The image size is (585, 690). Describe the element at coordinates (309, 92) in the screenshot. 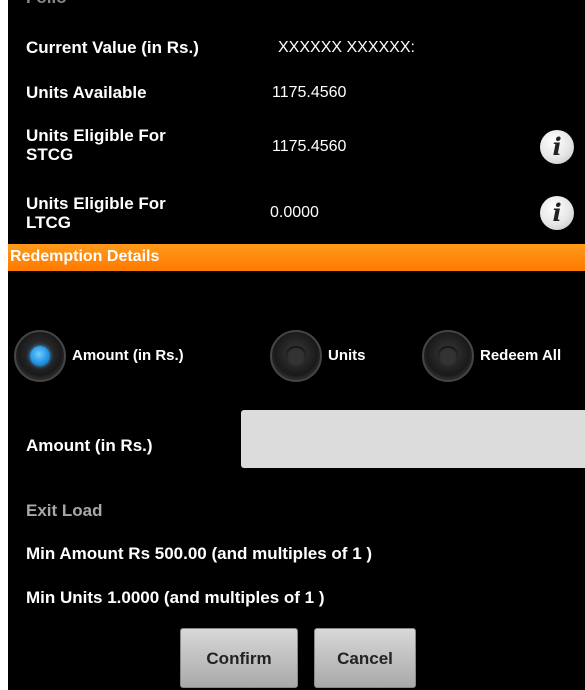

I see `units-available-value: 1175.4560` at that location.